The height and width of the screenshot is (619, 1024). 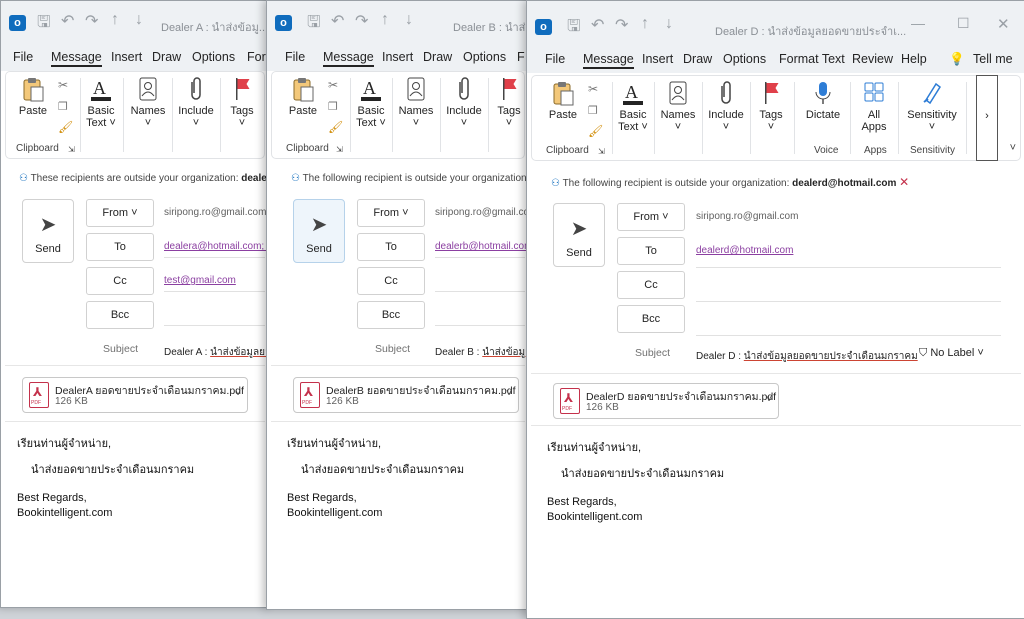 What do you see at coordinates (951, 353) in the screenshot?
I see `no-label-dropdown: ⛉ No Label ˅` at bounding box center [951, 353].